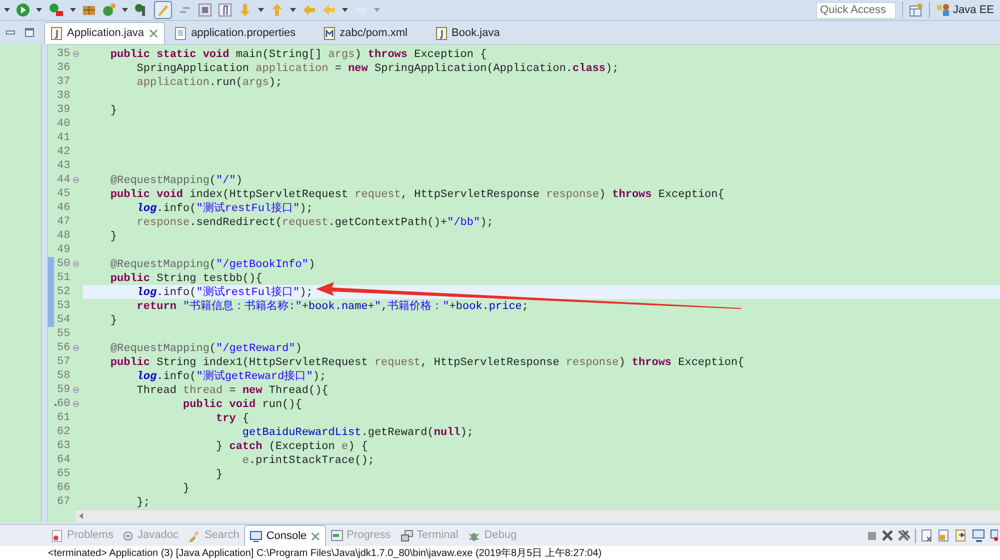 The image size is (1000, 560). I want to click on code-line: public void index(HttpServletRequest request, HttpServletResponse response) throws Exception{, so click(416, 195).